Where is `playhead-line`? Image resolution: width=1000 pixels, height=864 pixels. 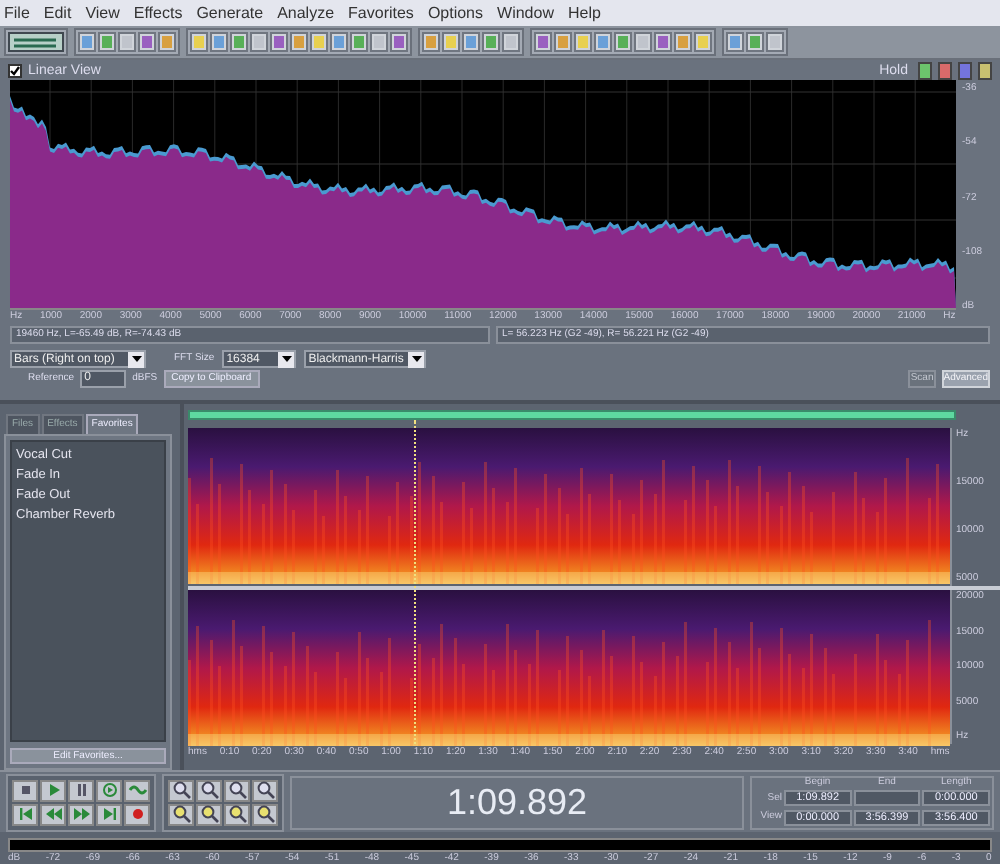
playhead-line is located at coordinates (414, 582).